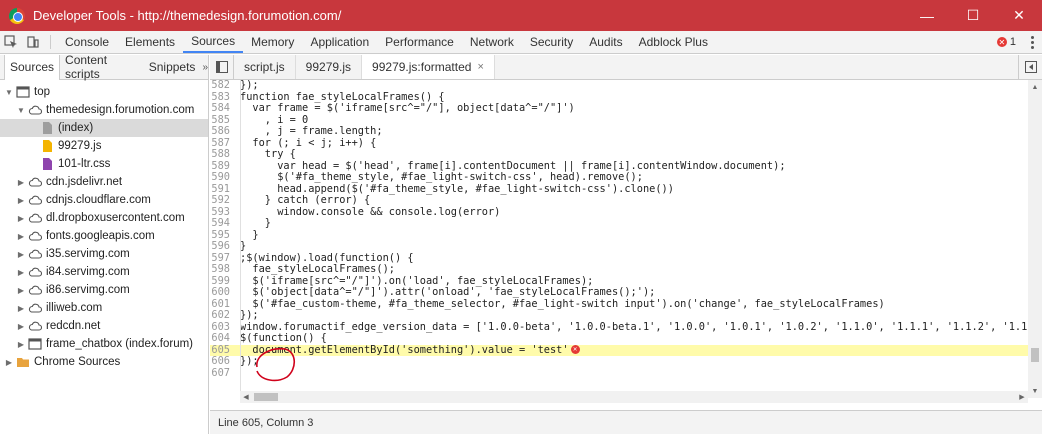 The height and width of the screenshot is (434, 1042). Describe the element at coordinates (626, 200) in the screenshot. I see `code-line: 592 } catch (error) {` at that location.